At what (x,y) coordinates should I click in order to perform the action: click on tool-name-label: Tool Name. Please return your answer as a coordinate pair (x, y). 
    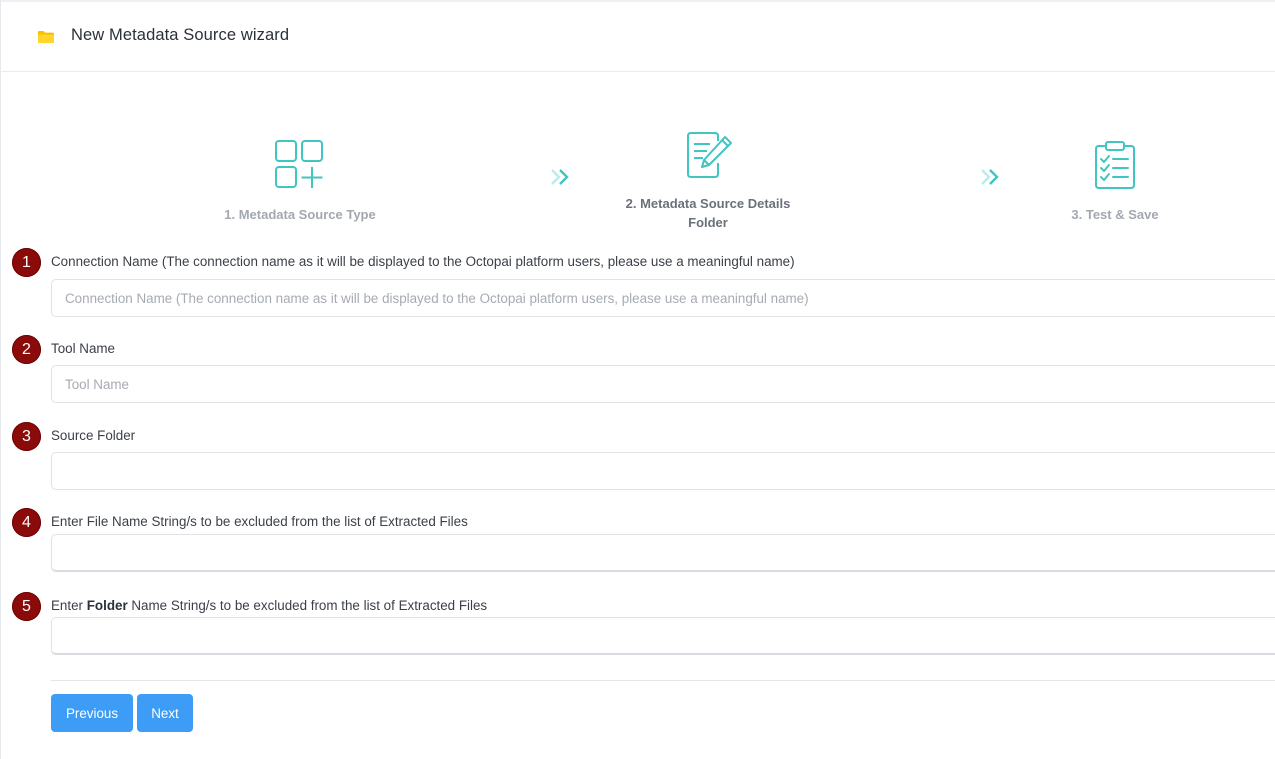
    Looking at the image, I should click on (83, 348).